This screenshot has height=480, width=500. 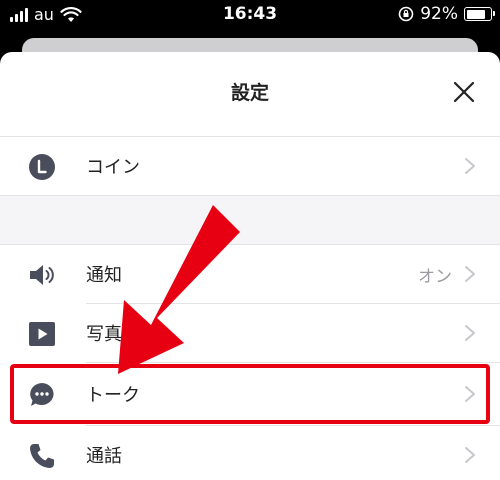 What do you see at coordinates (250, 220) in the screenshot?
I see `section-separator` at bounding box center [250, 220].